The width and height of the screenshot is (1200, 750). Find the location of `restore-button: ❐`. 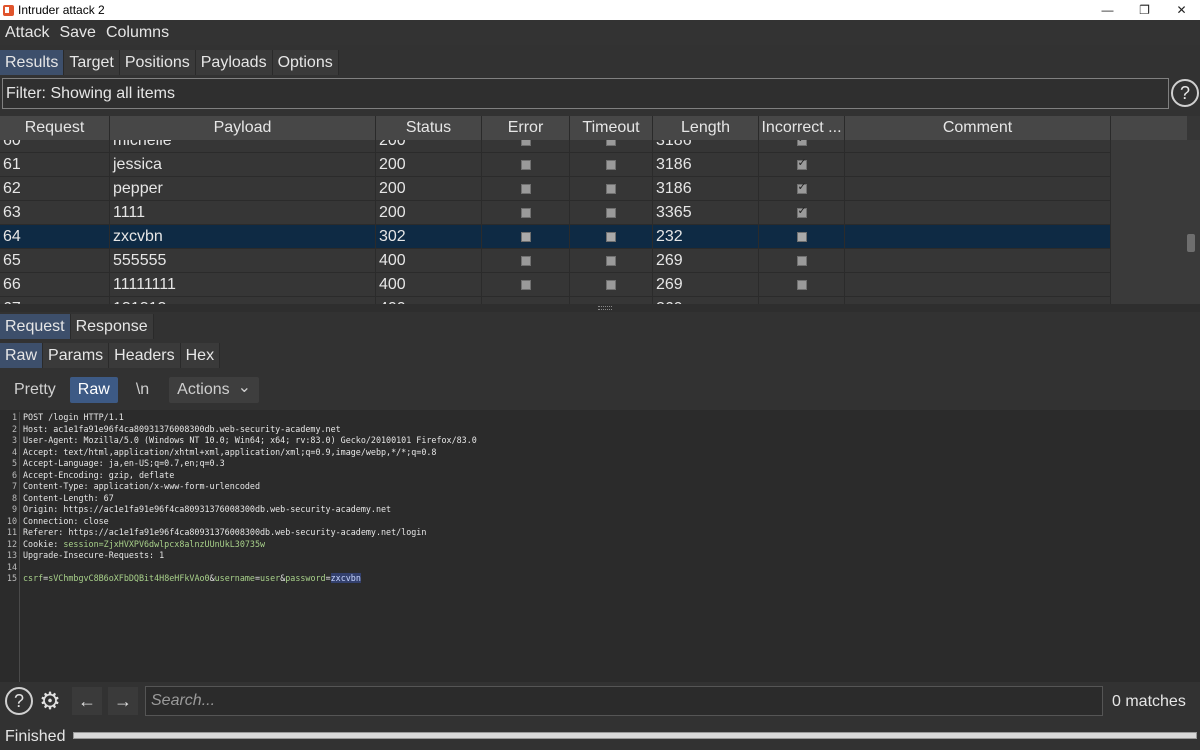

restore-button: ❐ is located at coordinates (1144, 10).